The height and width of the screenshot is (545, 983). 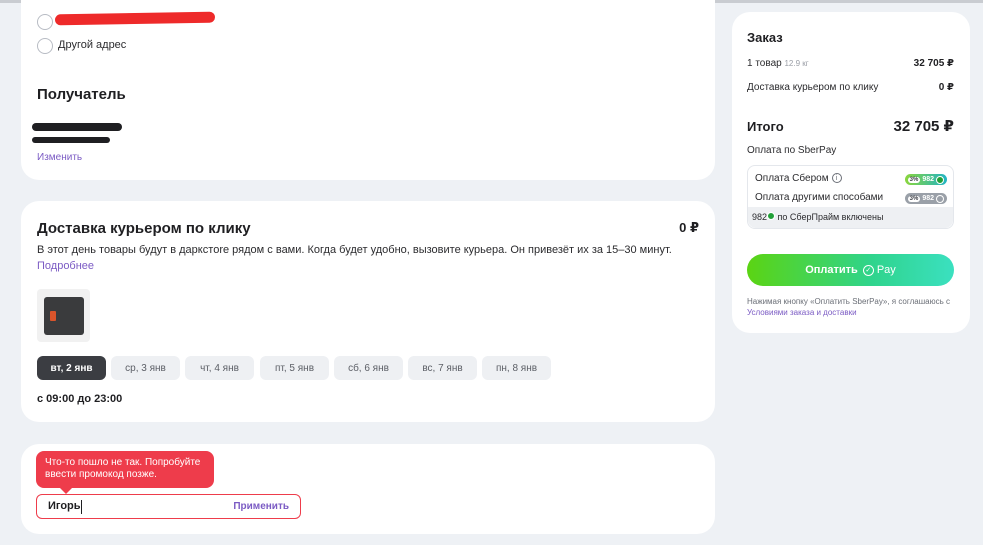 What do you see at coordinates (933, 63) in the screenshot?
I see `items-price: 32 705 ₽` at bounding box center [933, 63].